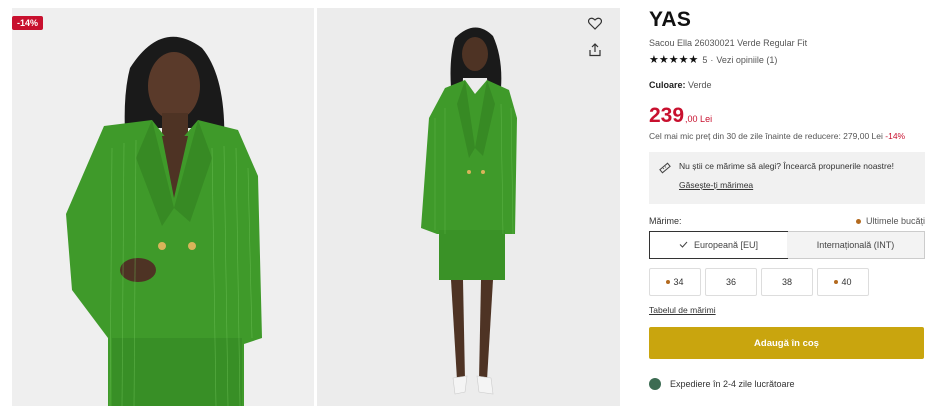 The width and height of the screenshot is (940, 406). I want to click on rating-row: ★★★★★ 5 · Vezi opiniile (1), so click(787, 59).